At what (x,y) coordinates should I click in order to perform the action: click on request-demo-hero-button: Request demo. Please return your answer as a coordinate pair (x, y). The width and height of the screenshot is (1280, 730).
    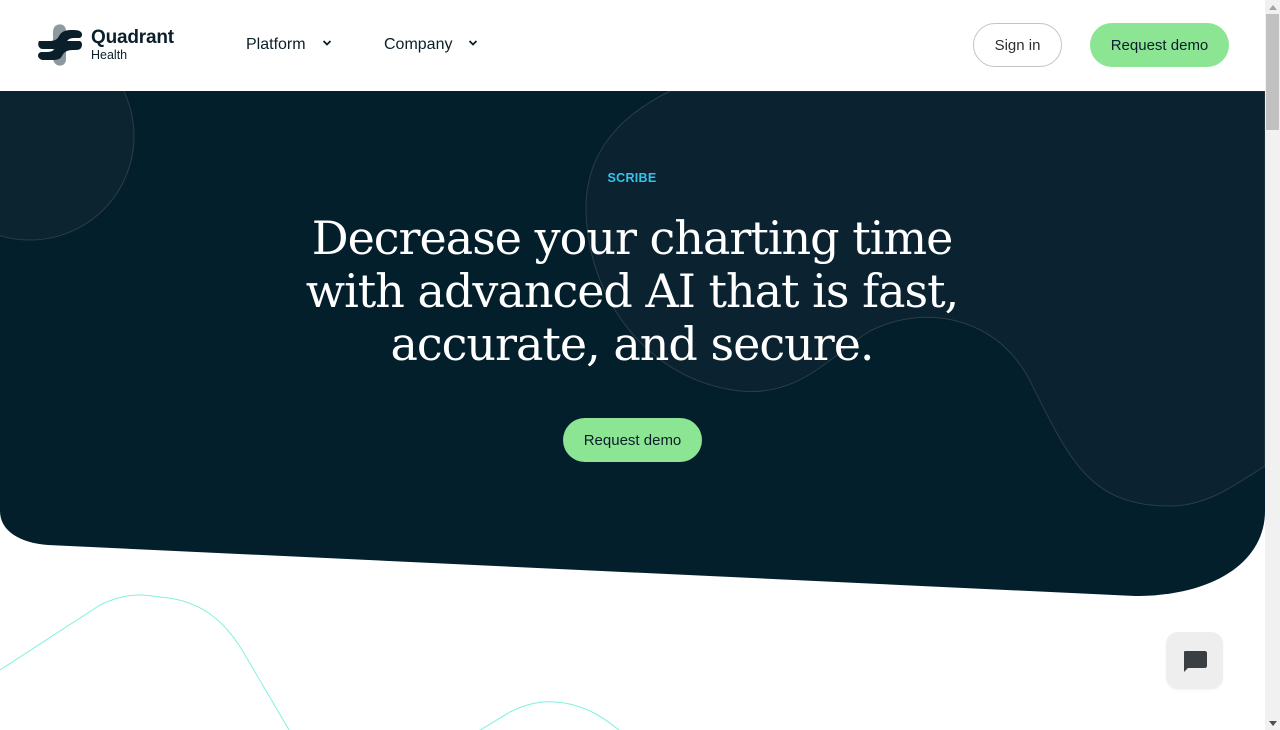
    Looking at the image, I should click on (632, 440).